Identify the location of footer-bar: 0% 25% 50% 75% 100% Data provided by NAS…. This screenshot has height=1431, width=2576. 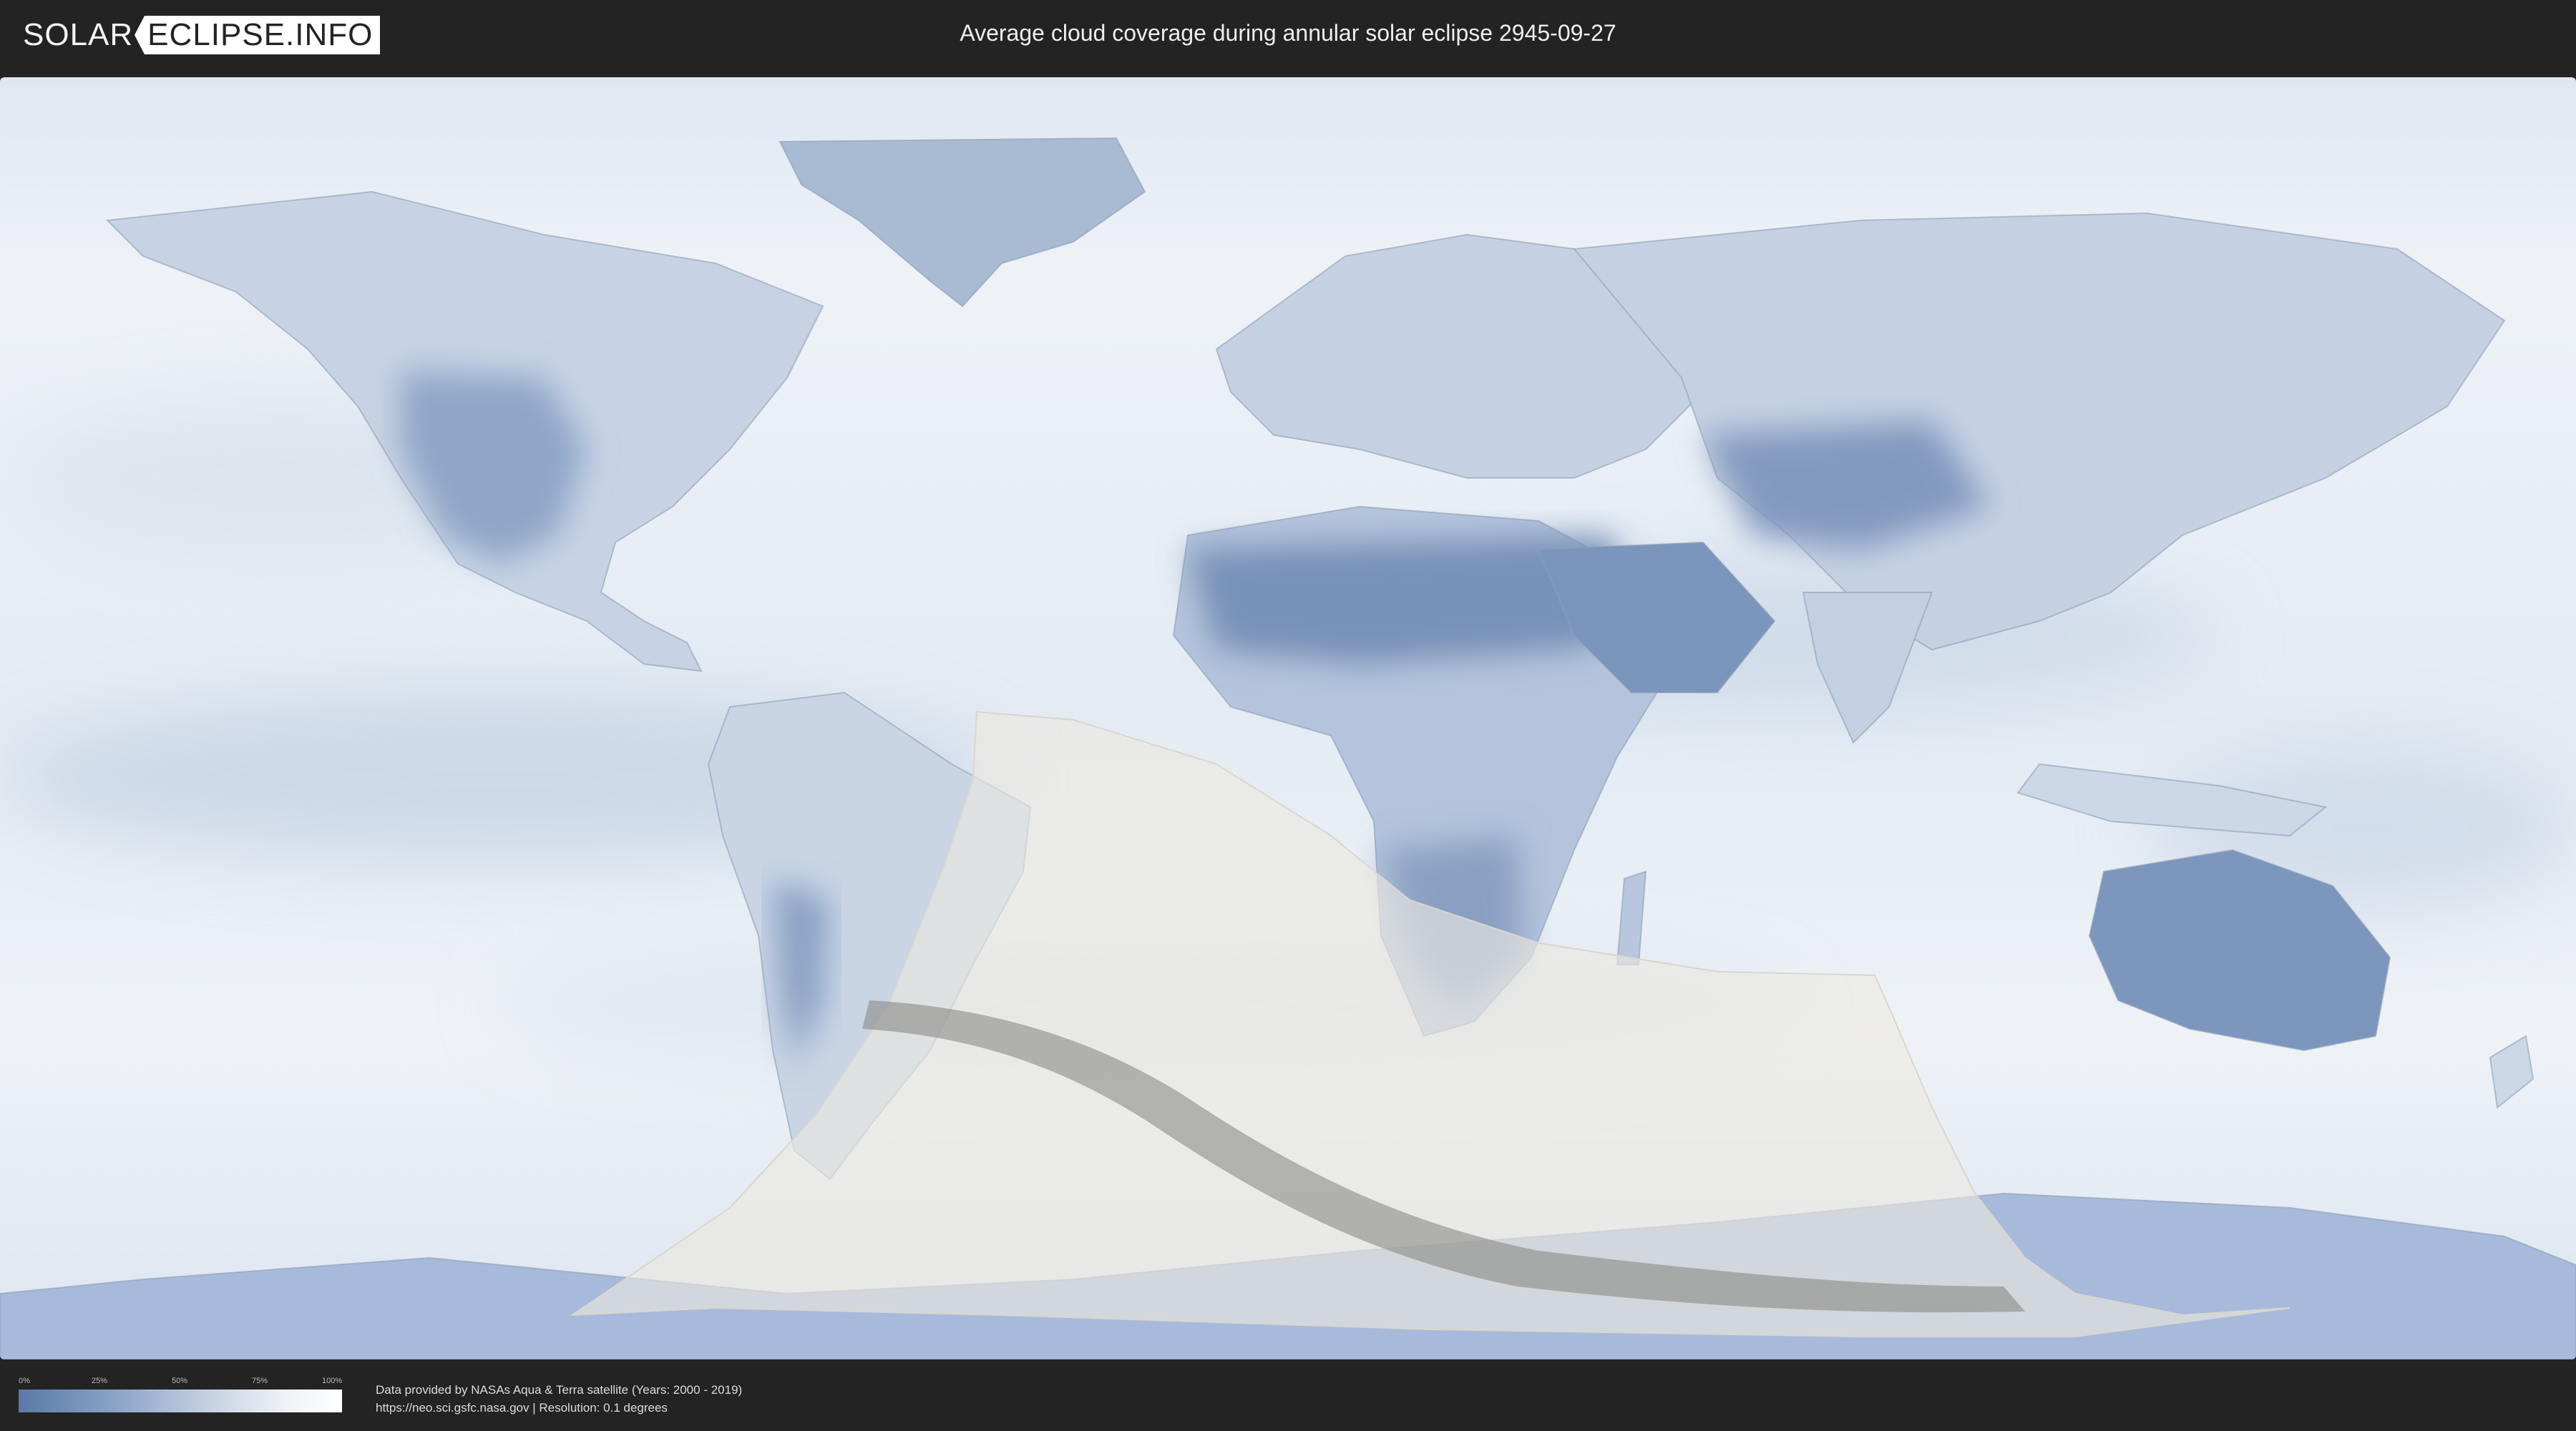
(1288, 1395).